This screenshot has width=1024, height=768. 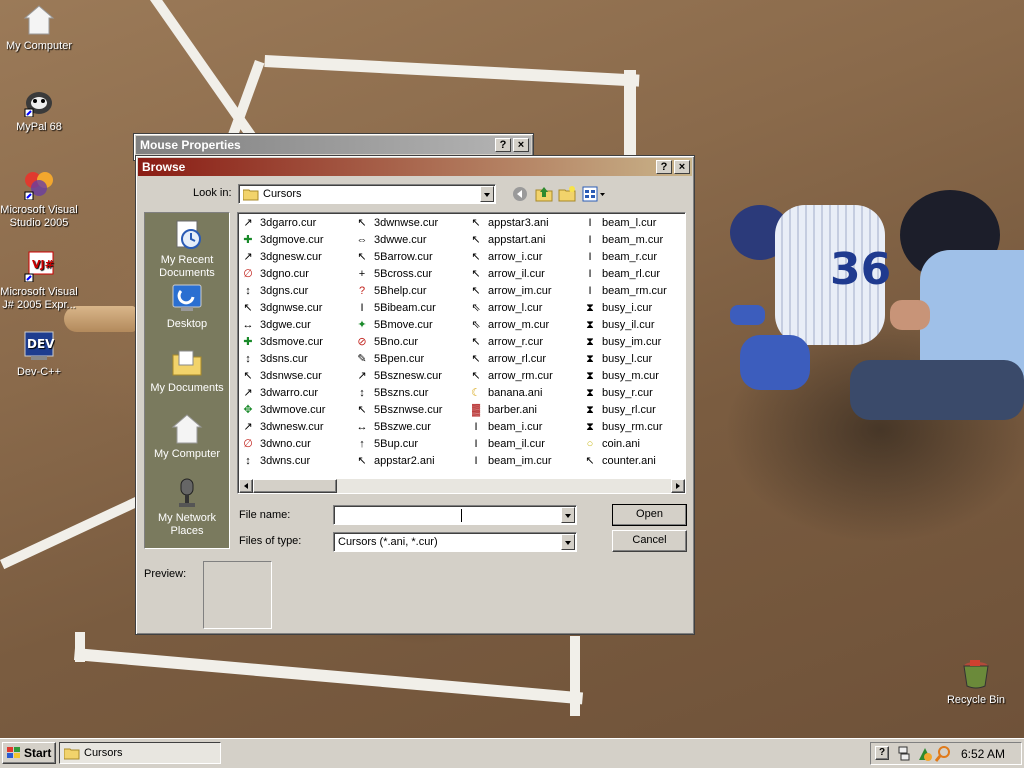 What do you see at coordinates (367, 194) in the screenshot?
I see `look-in-combo: Cursors` at bounding box center [367, 194].